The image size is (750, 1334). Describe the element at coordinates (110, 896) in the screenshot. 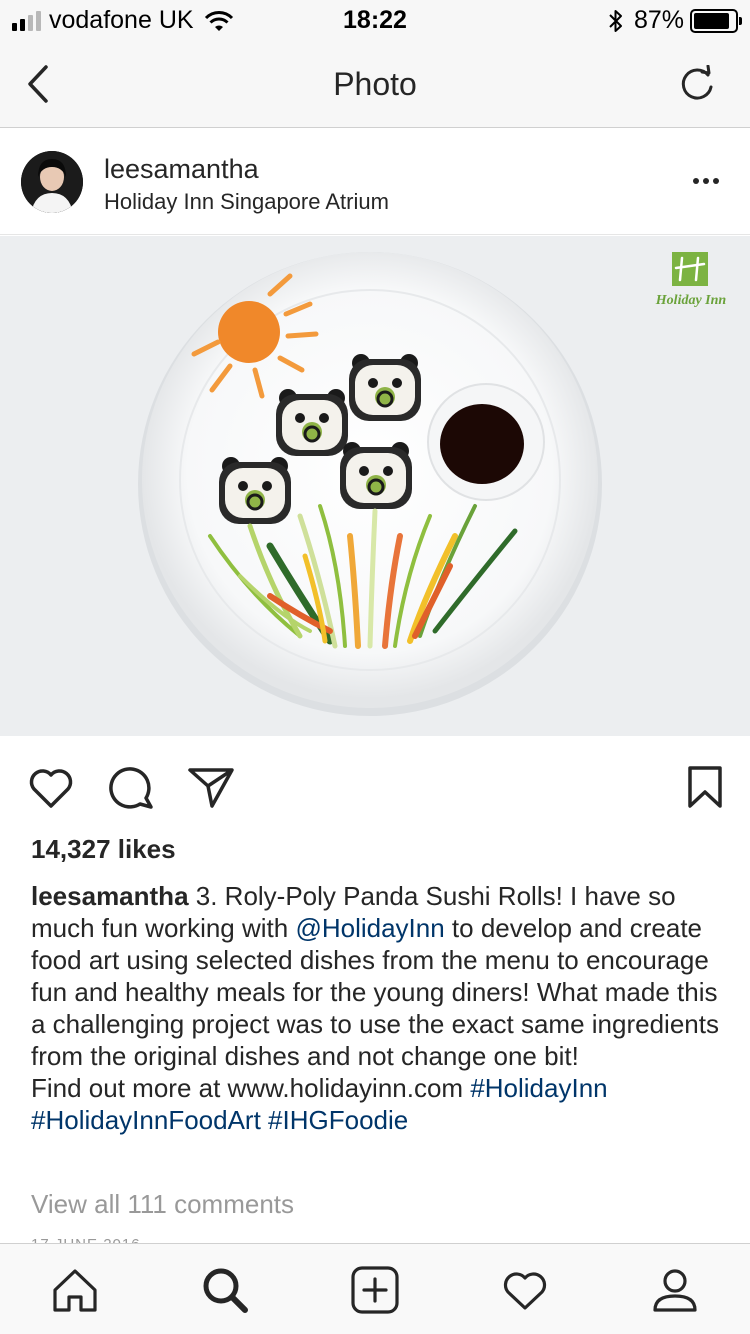

I see `caption-username: leesamantha` at that location.